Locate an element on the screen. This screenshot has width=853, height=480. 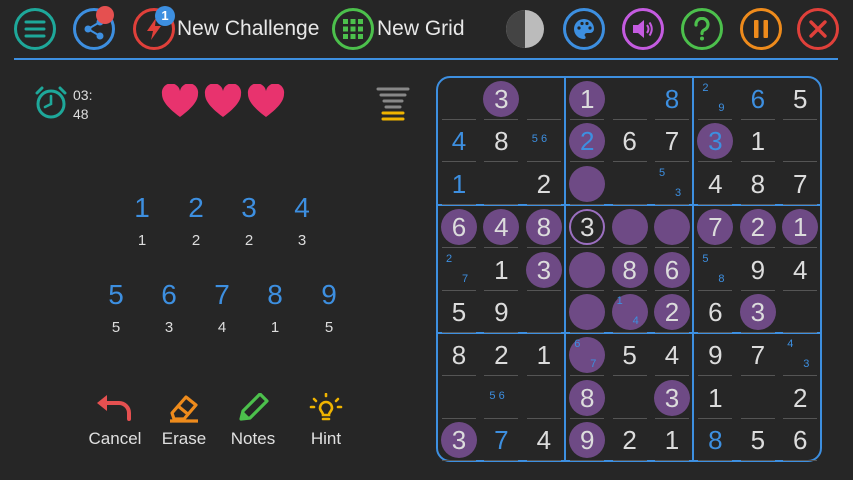
toolbar: 1 New Challenge New Grid is located at coordinates (426, 29).